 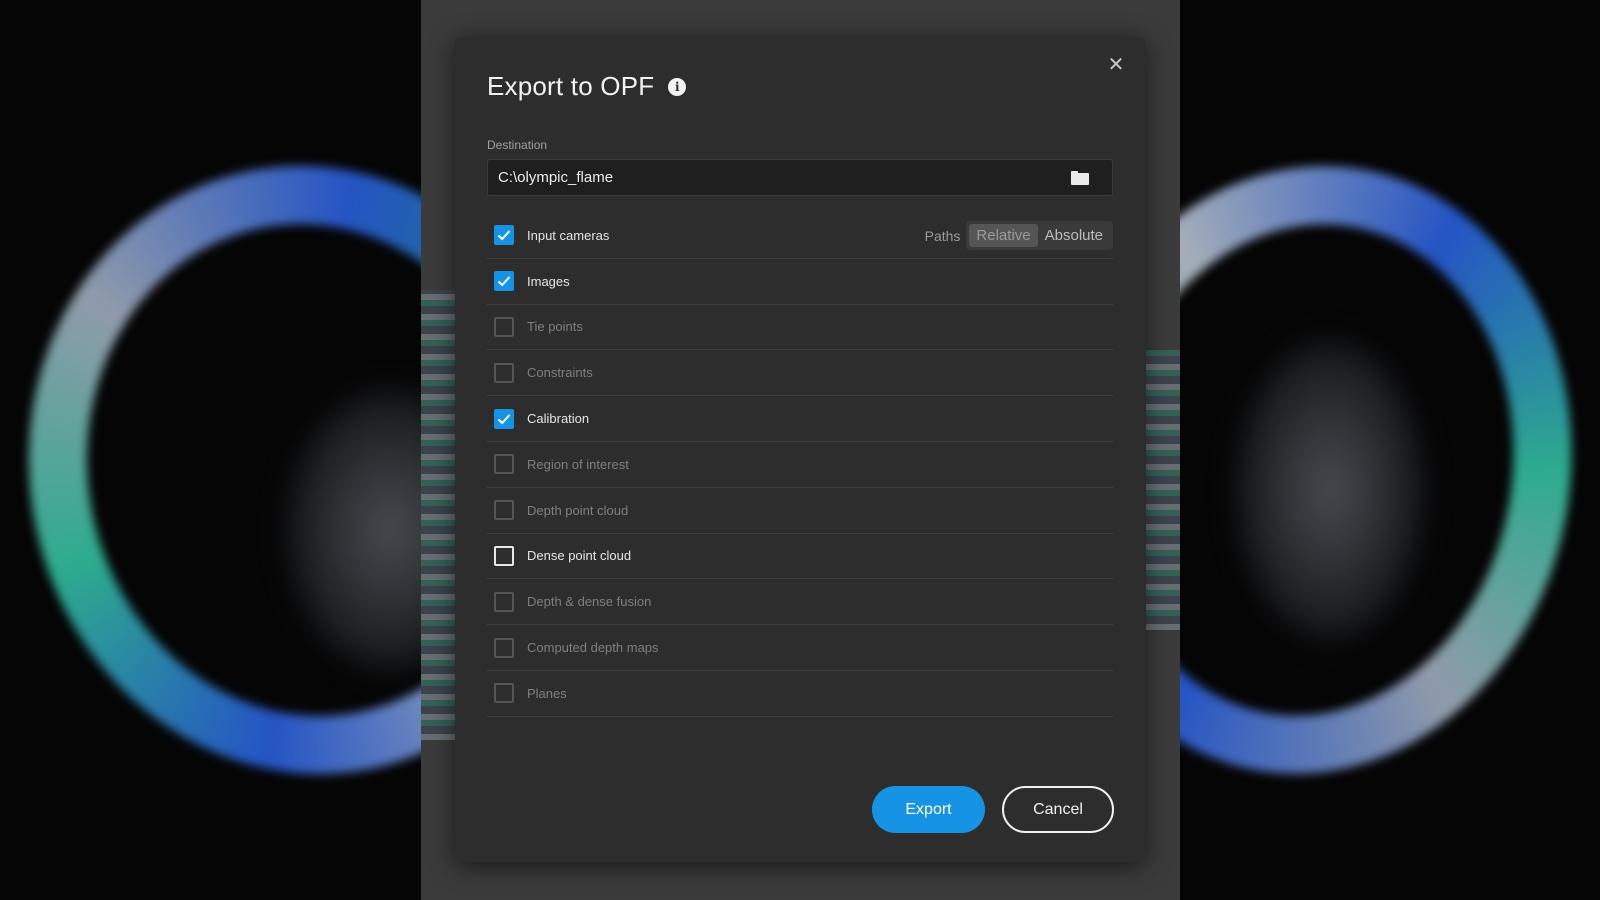 What do you see at coordinates (800, 282) in the screenshot?
I see `option-images: Images` at bounding box center [800, 282].